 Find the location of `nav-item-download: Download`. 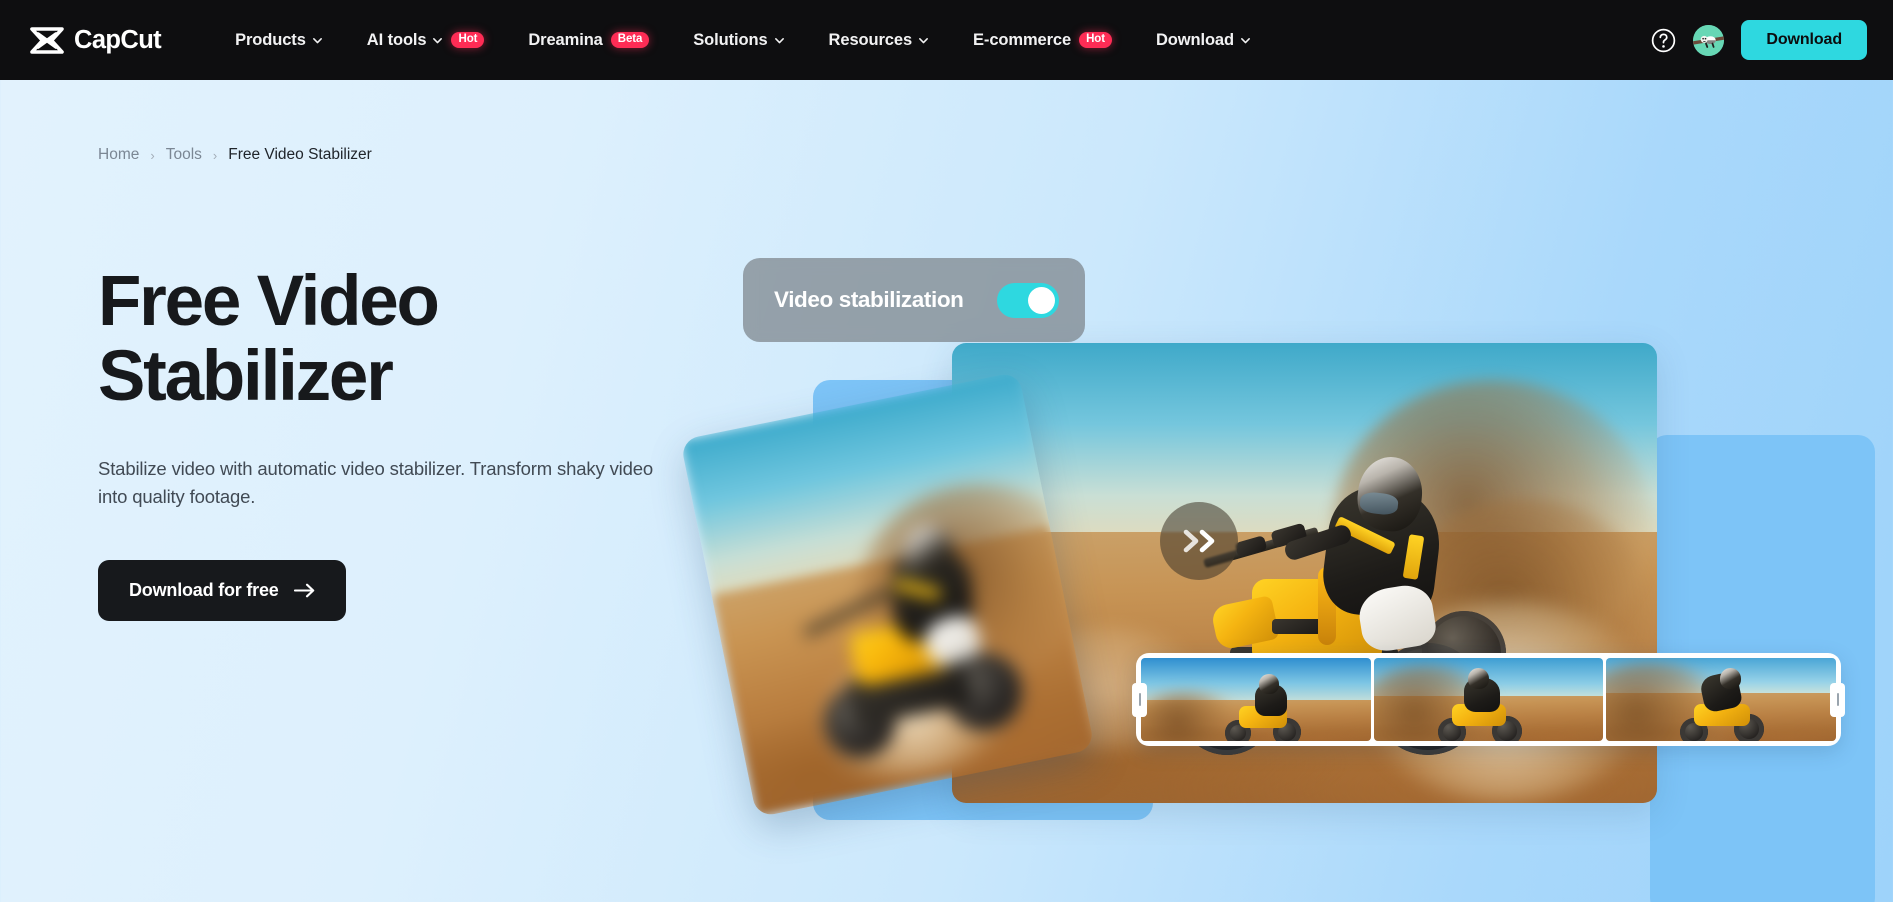

nav-item-download: Download is located at coordinates (1203, 40).